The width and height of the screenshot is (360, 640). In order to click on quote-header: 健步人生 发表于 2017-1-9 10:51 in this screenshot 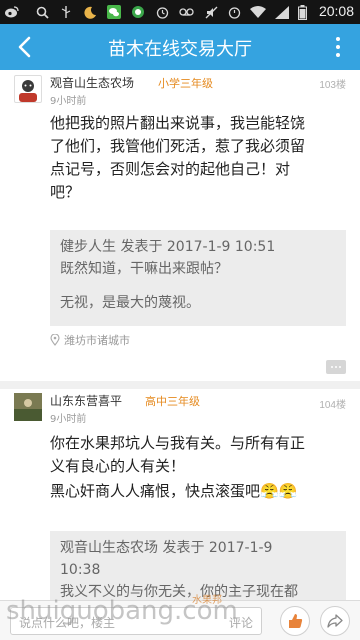, I will do `click(168, 247)`.